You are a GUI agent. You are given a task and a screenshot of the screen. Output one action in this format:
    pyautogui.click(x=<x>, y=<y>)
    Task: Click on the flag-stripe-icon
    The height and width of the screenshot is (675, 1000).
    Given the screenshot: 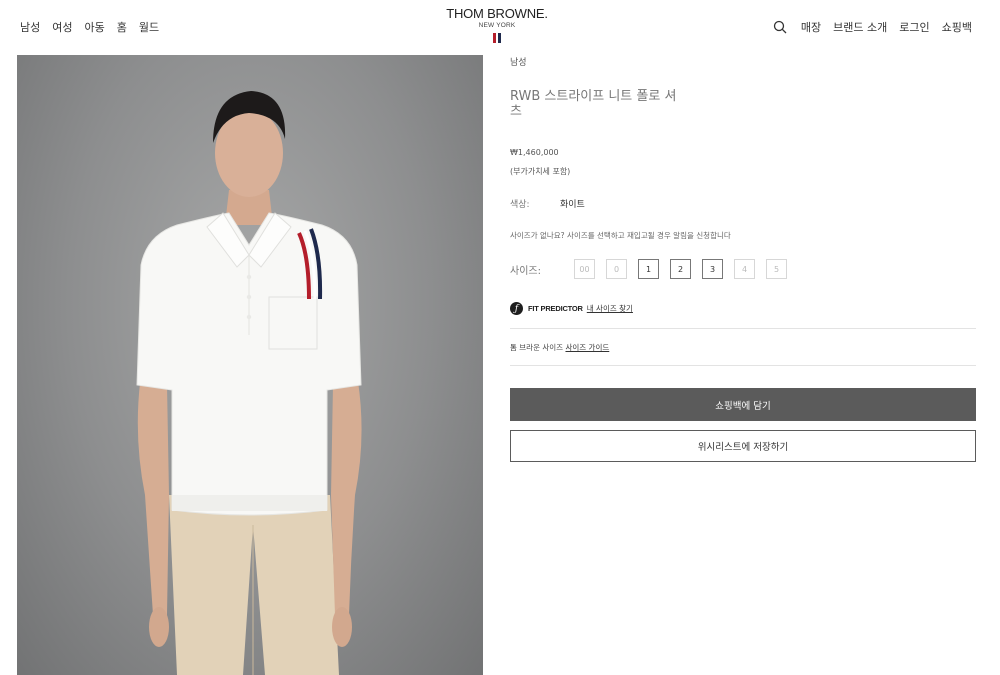 What is the action you would take?
    pyautogui.click(x=497, y=38)
    